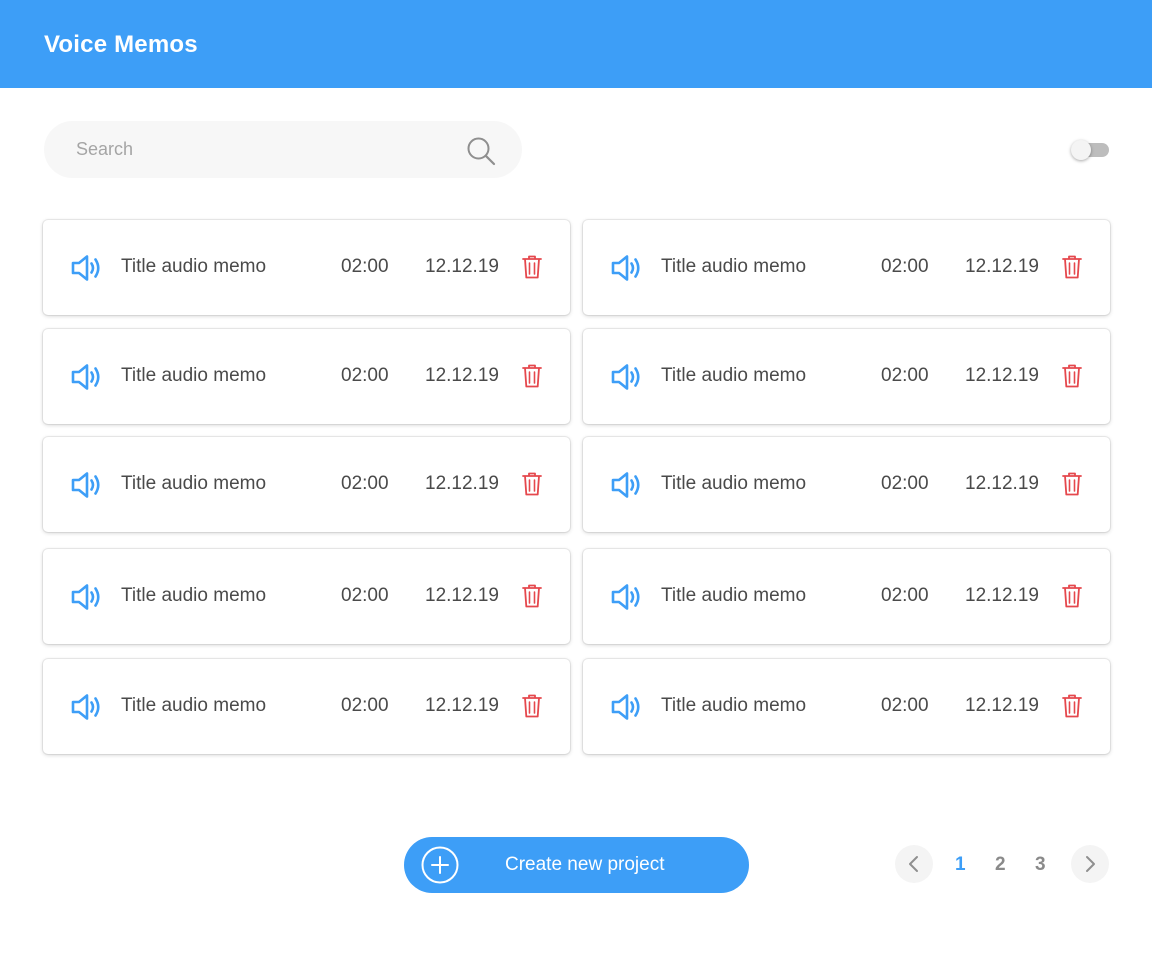 This screenshot has height=958, width=1152. I want to click on search-input, so click(276, 149).